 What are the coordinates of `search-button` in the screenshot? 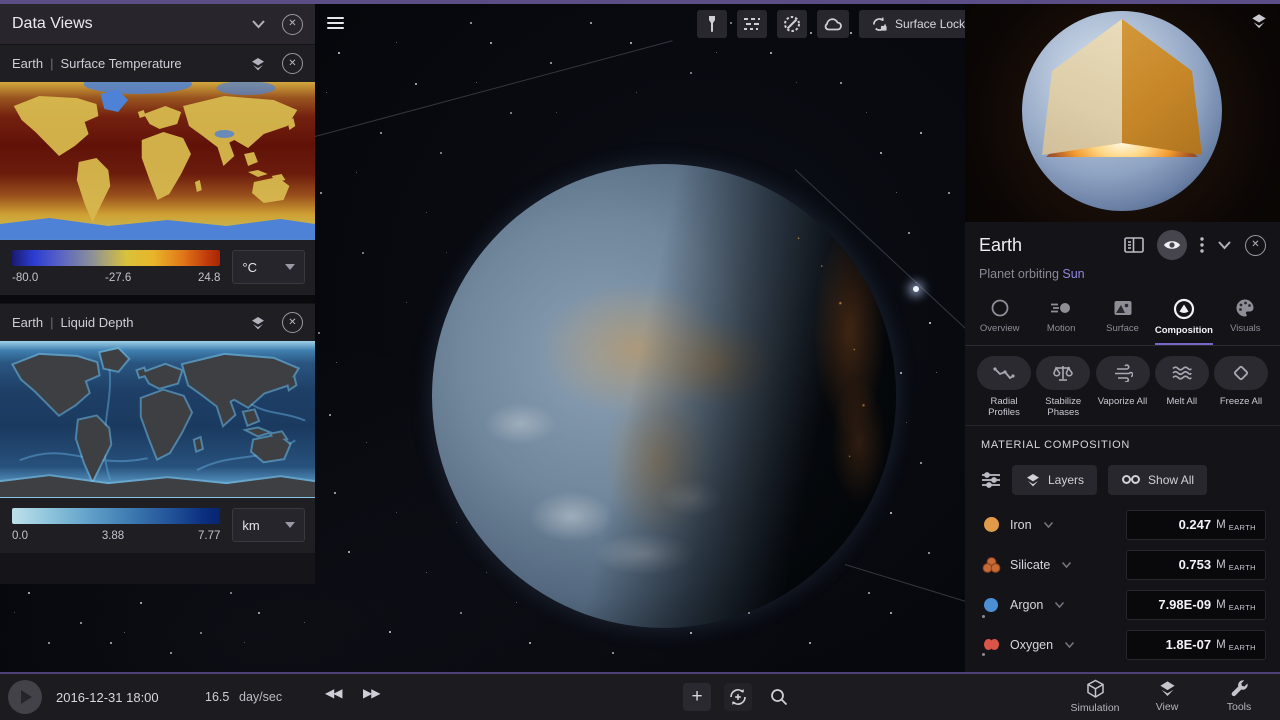 It's located at (779, 697).